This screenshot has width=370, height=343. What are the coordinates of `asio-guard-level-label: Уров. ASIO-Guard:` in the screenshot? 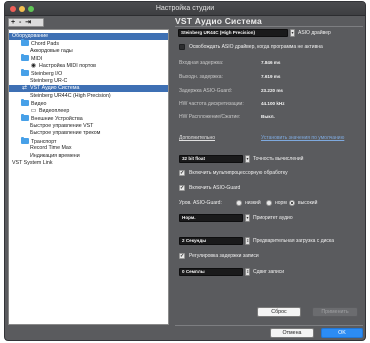 It's located at (200, 203).